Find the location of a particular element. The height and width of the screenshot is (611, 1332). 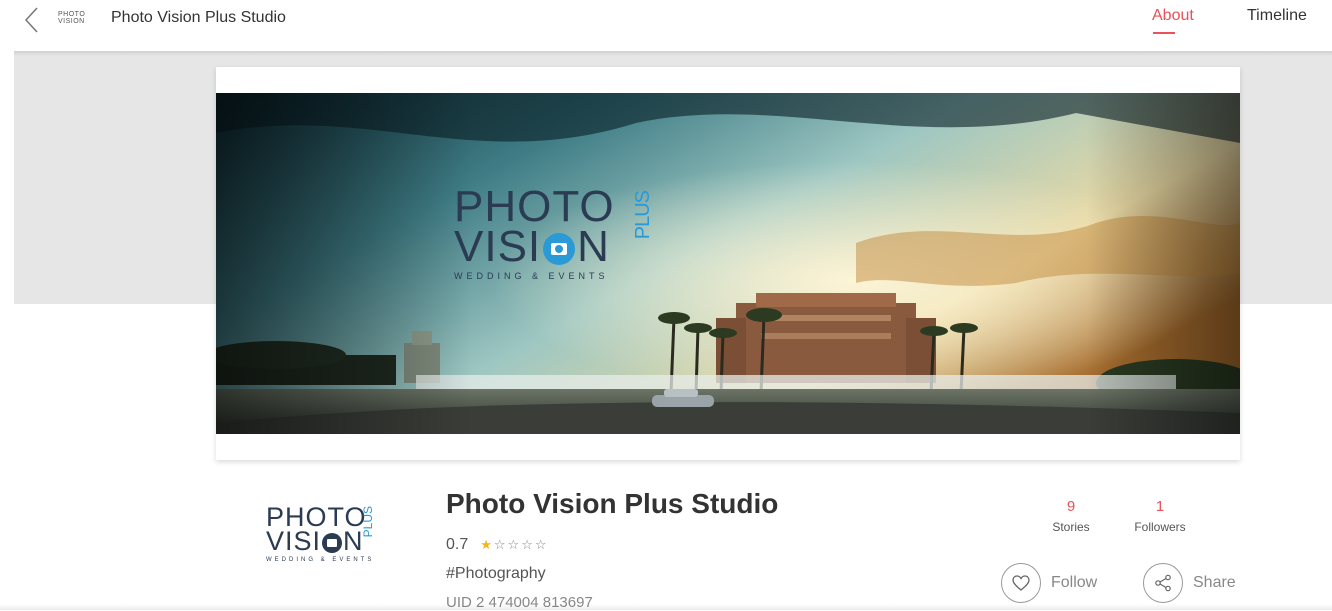

share-button: Share is located at coordinates (1189, 583).